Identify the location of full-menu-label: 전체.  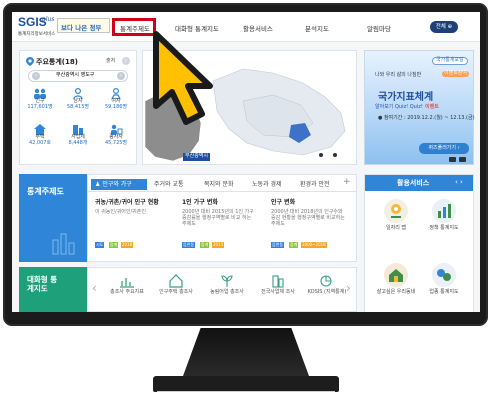
(440, 27).